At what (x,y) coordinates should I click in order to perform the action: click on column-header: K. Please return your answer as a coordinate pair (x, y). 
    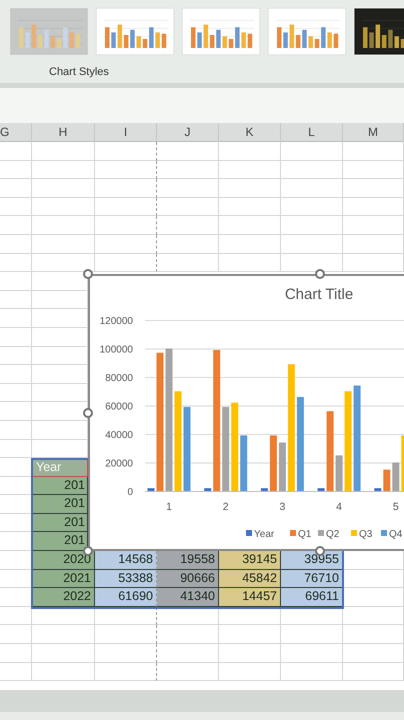
    Looking at the image, I should click on (250, 132).